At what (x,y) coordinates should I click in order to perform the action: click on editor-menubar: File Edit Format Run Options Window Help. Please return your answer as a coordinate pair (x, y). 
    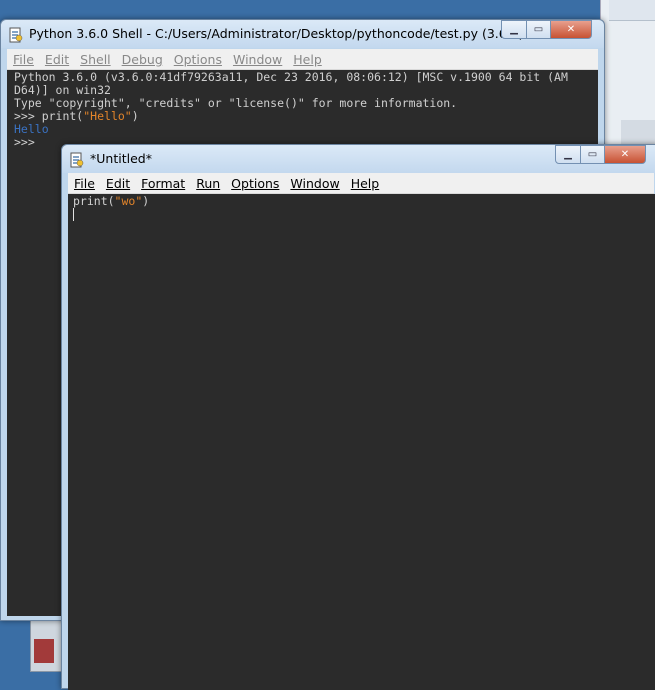
    Looking at the image, I should click on (361, 183).